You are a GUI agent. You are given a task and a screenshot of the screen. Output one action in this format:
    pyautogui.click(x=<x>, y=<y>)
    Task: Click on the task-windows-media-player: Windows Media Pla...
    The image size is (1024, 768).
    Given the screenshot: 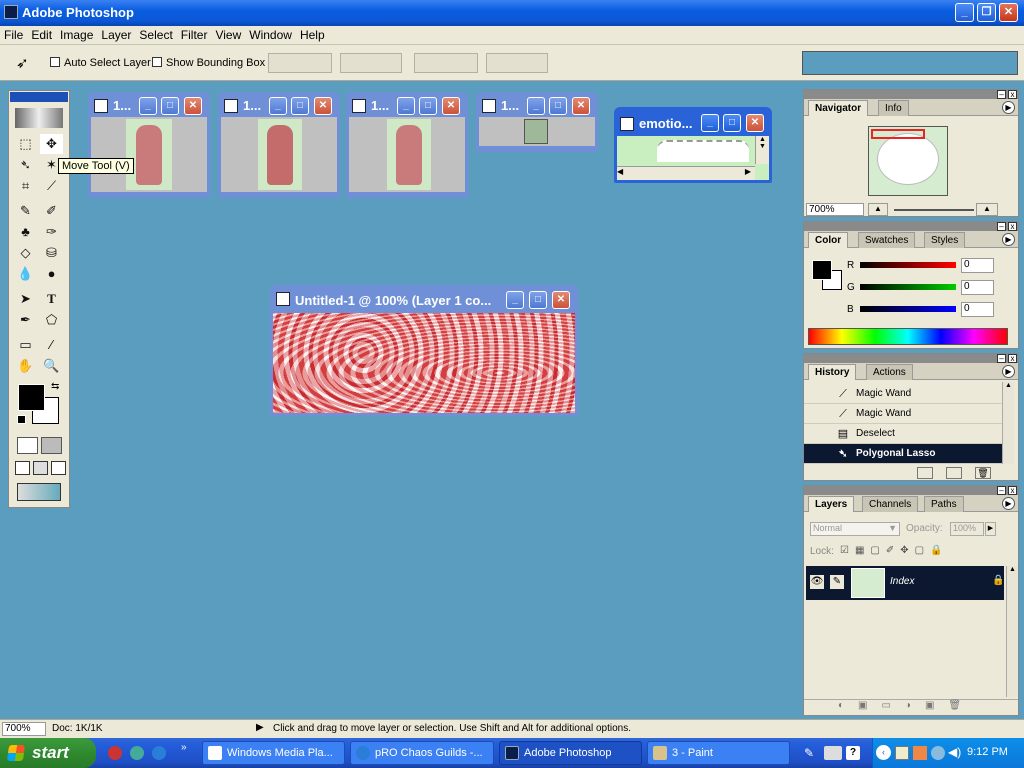 What is the action you would take?
    pyautogui.click(x=273, y=753)
    